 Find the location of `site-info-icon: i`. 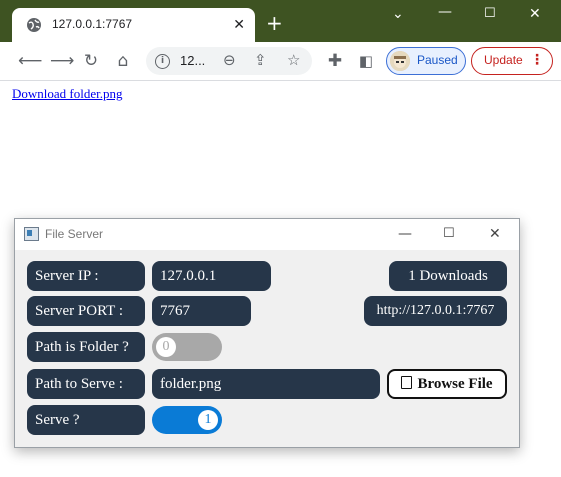

site-info-icon: i is located at coordinates (162, 61).